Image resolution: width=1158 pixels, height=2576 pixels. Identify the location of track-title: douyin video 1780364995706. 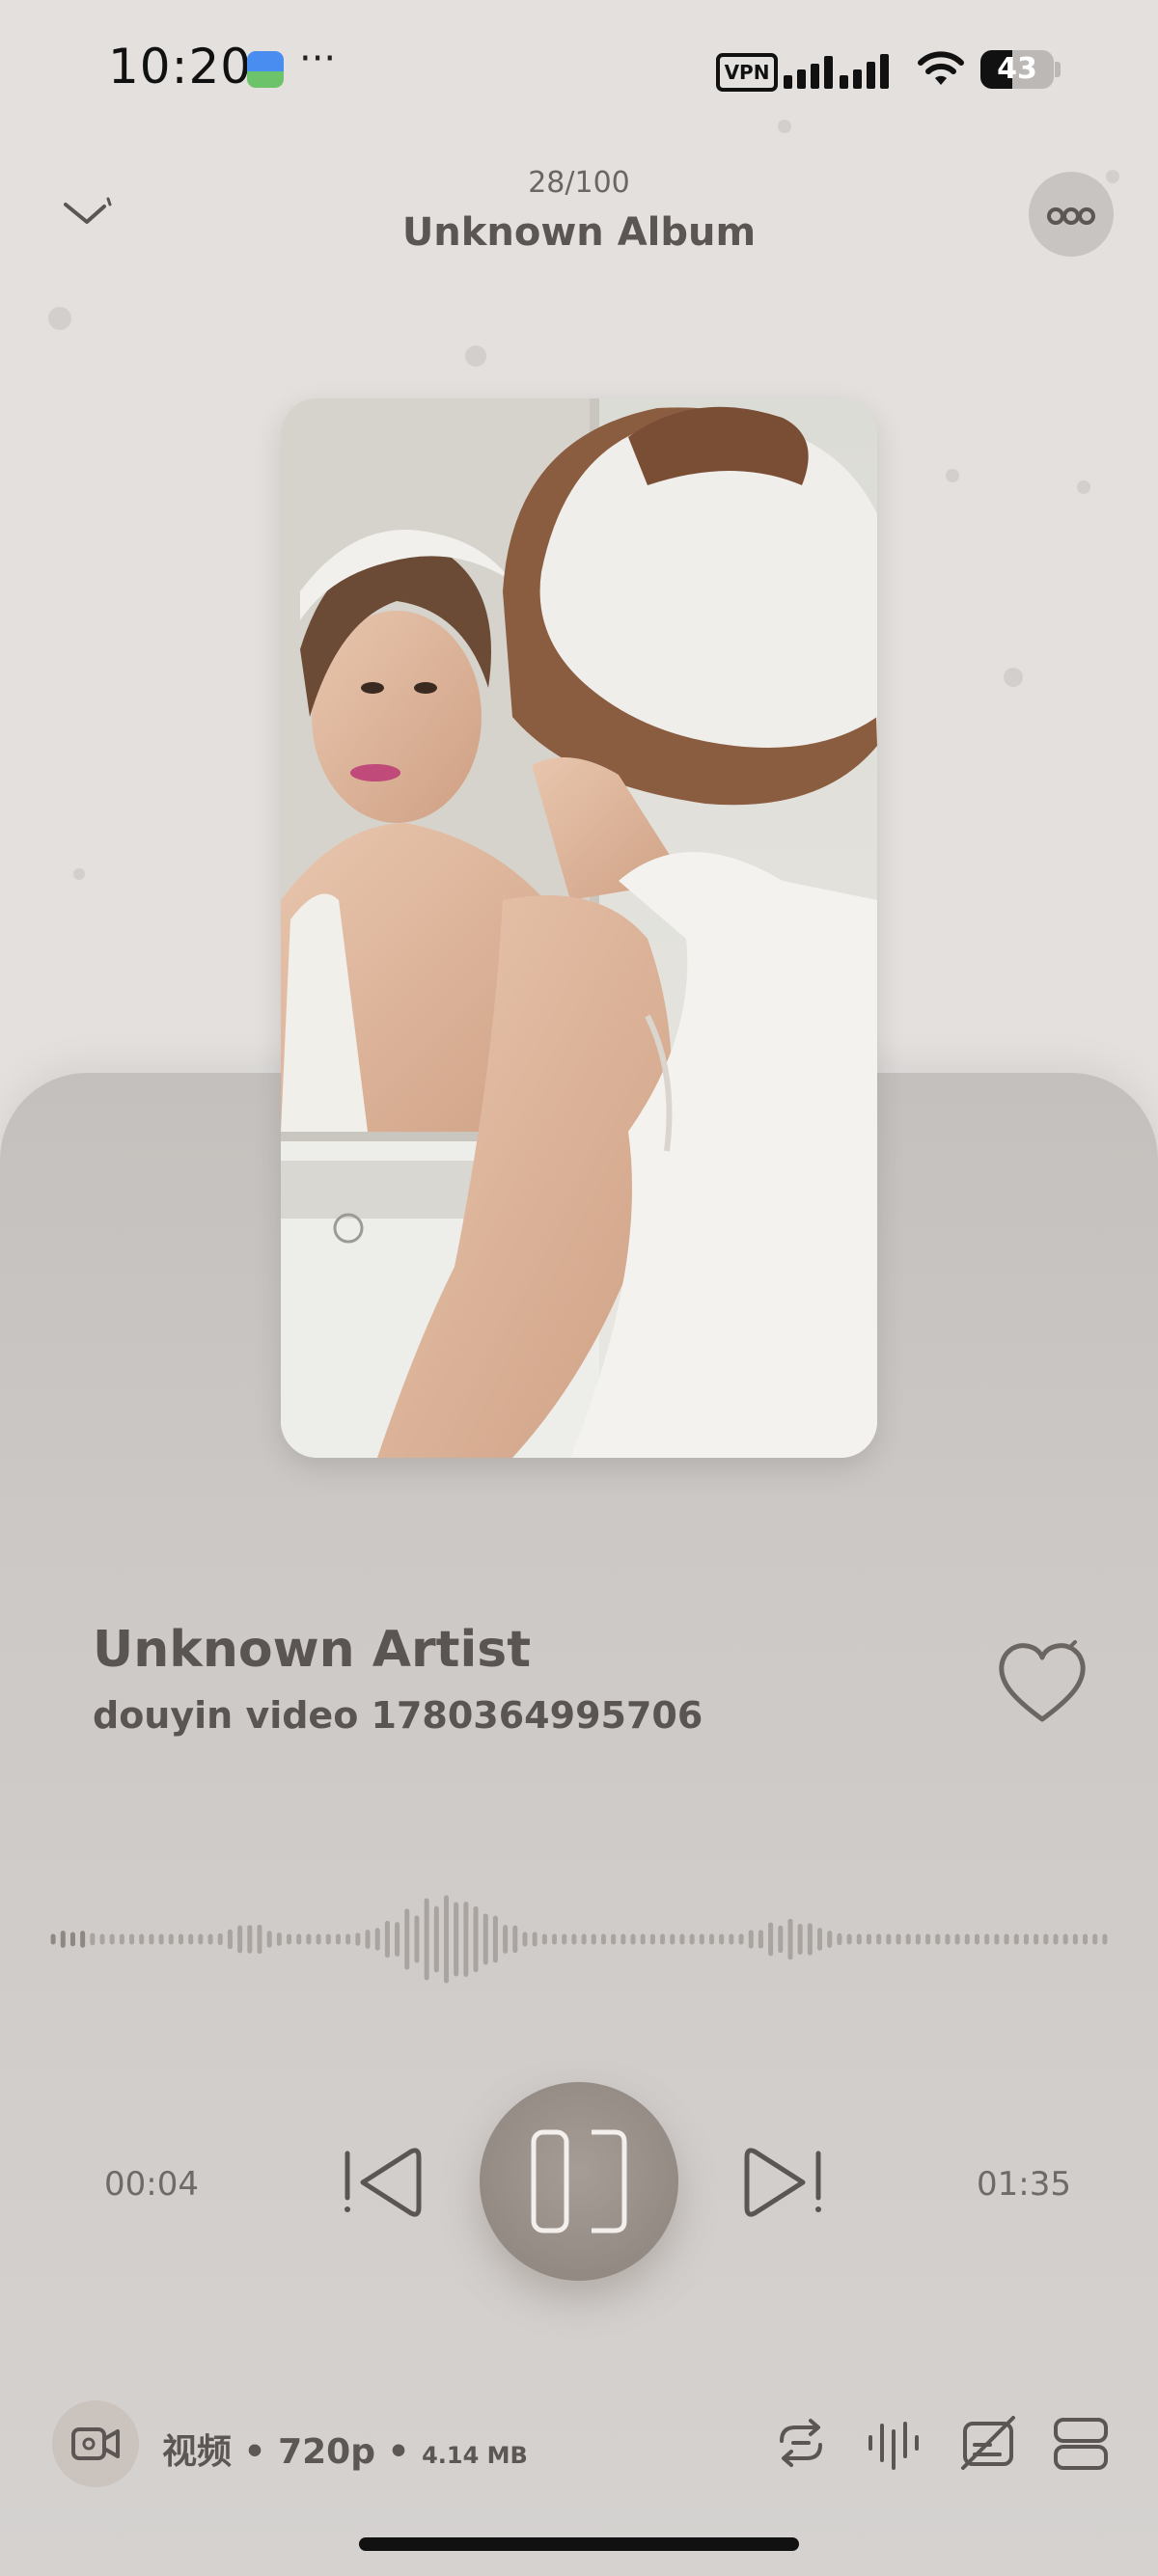
(398, 1716).